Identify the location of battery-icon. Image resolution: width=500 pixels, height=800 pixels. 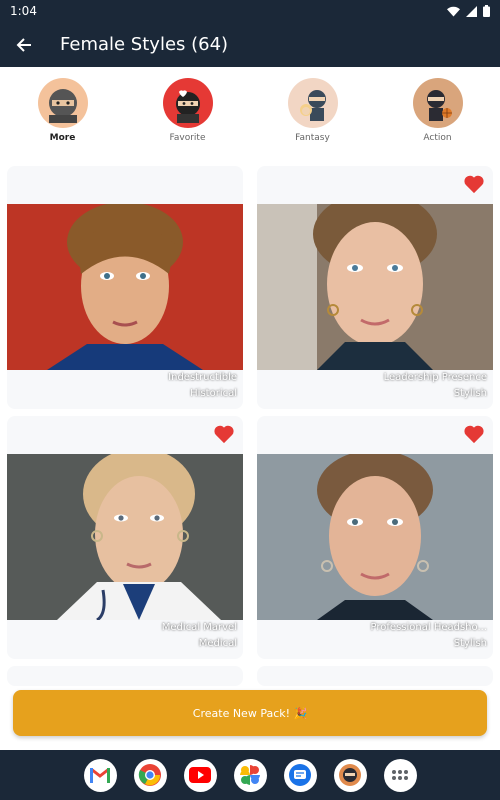
(486, 11).